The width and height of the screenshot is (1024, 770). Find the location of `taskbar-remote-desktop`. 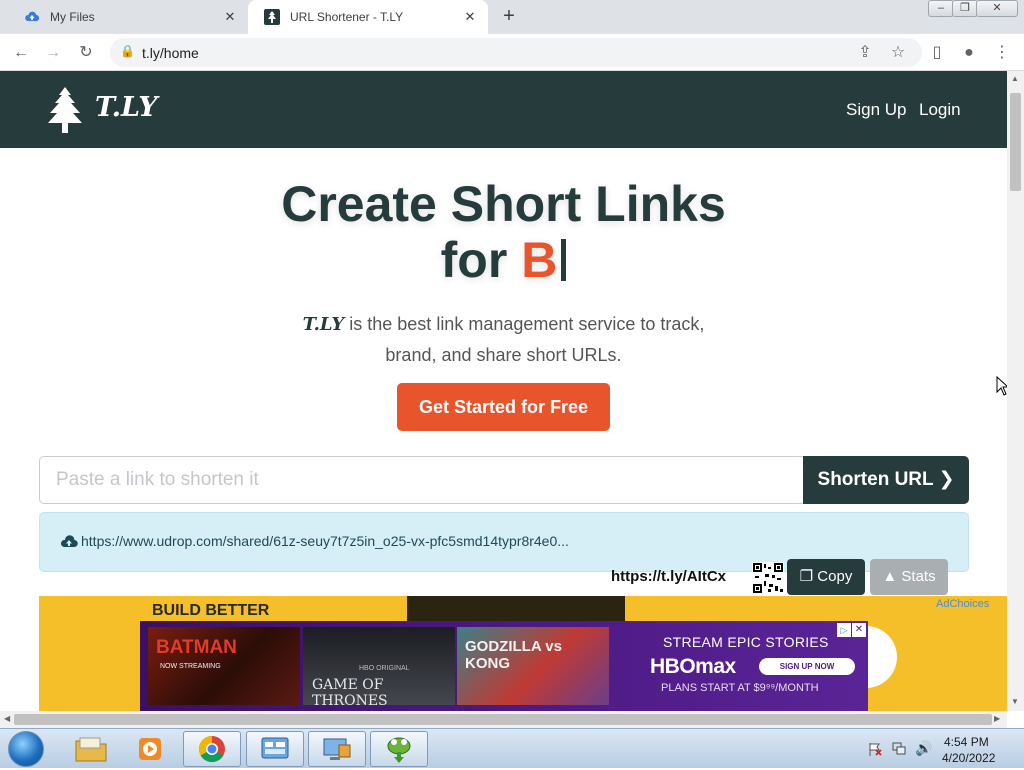

taskbar-remote-desktop is located at coordinates (337, 749).